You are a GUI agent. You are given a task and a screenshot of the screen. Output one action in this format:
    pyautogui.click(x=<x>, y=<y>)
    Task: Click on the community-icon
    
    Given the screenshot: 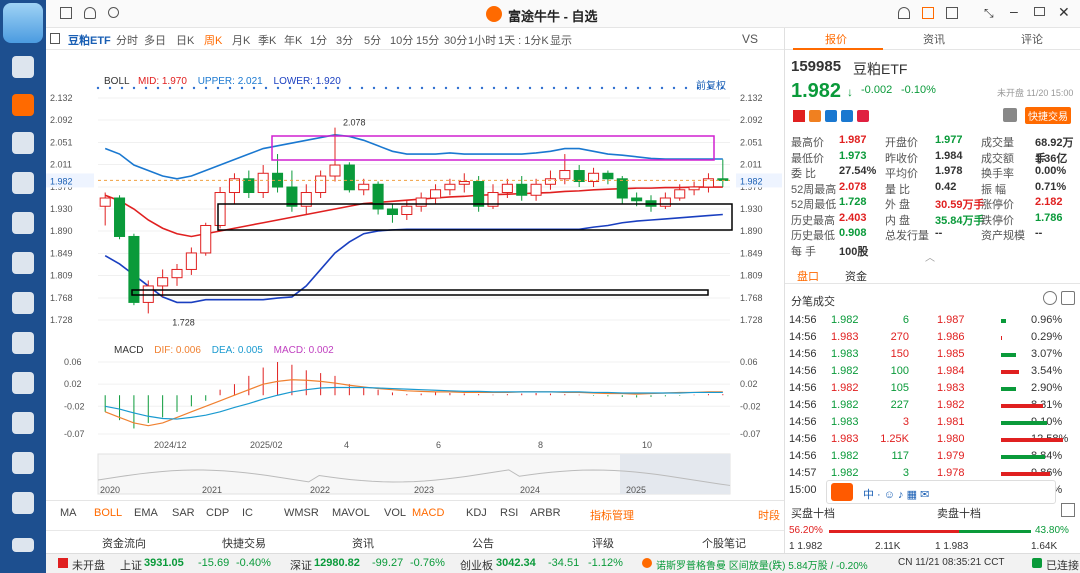 What is the action you would take?
    pyautogui.click(x=23, y=303)
    